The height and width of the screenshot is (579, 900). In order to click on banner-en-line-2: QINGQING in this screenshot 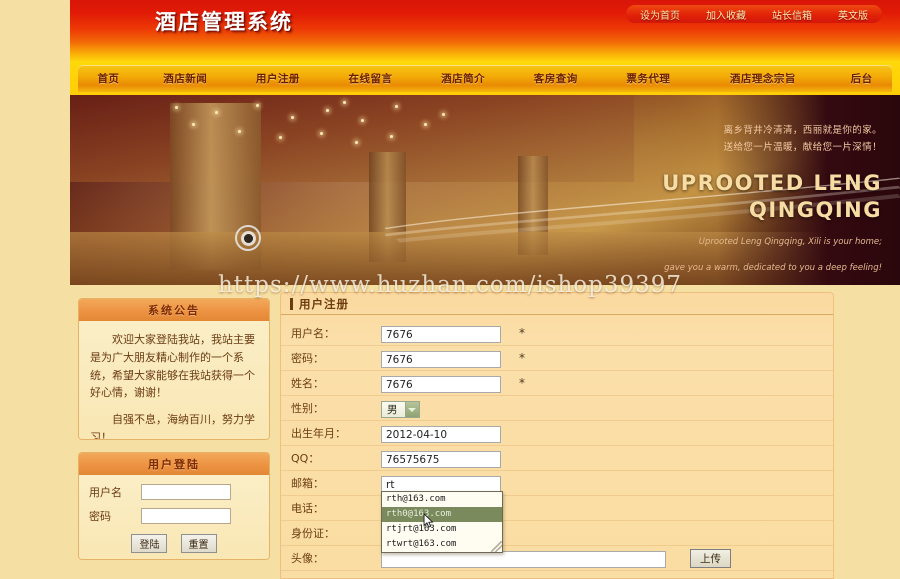, I will do `click(815, 209)`.